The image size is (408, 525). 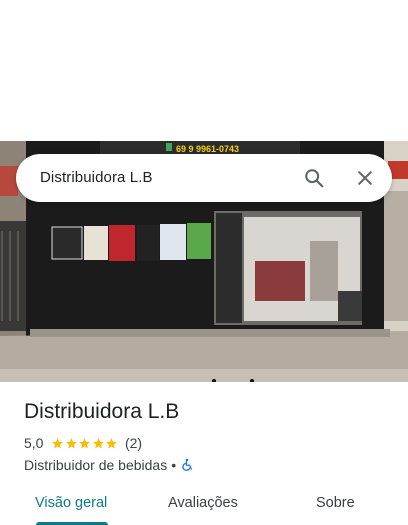 I want to click on search-bar: Distribuidora L.B, so click(x=204, y=178).